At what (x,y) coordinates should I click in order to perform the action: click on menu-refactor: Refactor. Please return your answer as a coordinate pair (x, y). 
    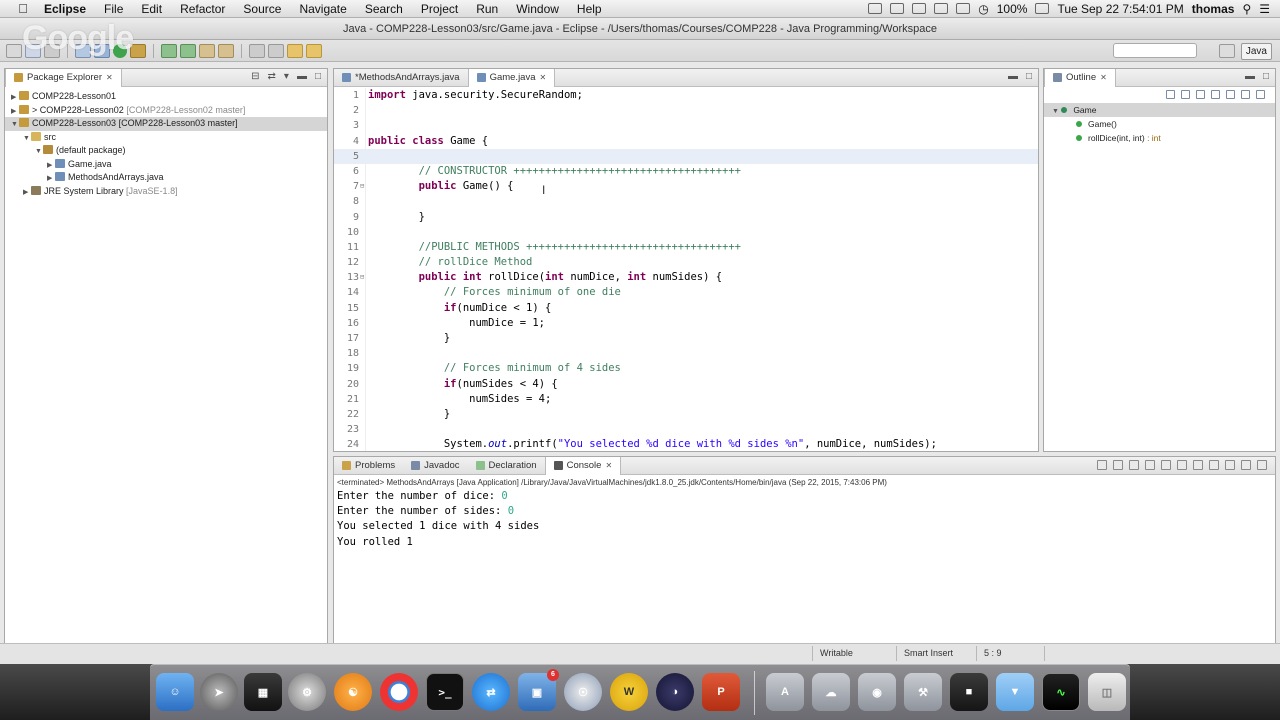
    Looking at the image, I should click on (202, 9).